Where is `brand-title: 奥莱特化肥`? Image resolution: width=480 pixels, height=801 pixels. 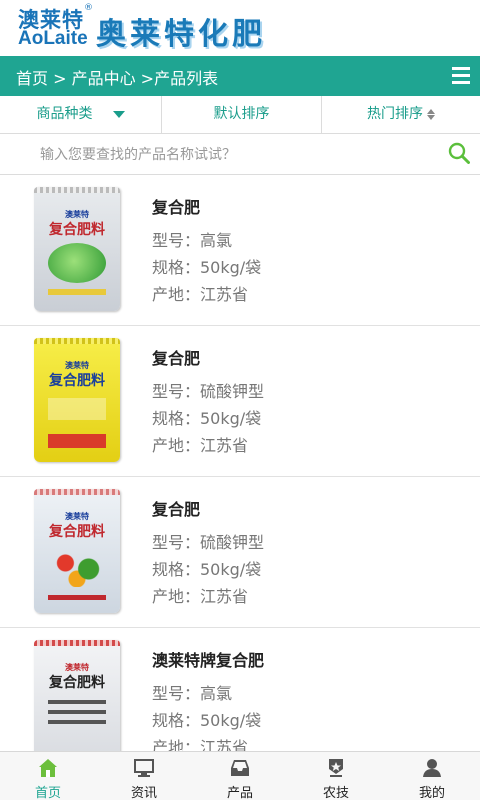
brand-title: 奥莱特化肥 is located at coordinates (181, 34).